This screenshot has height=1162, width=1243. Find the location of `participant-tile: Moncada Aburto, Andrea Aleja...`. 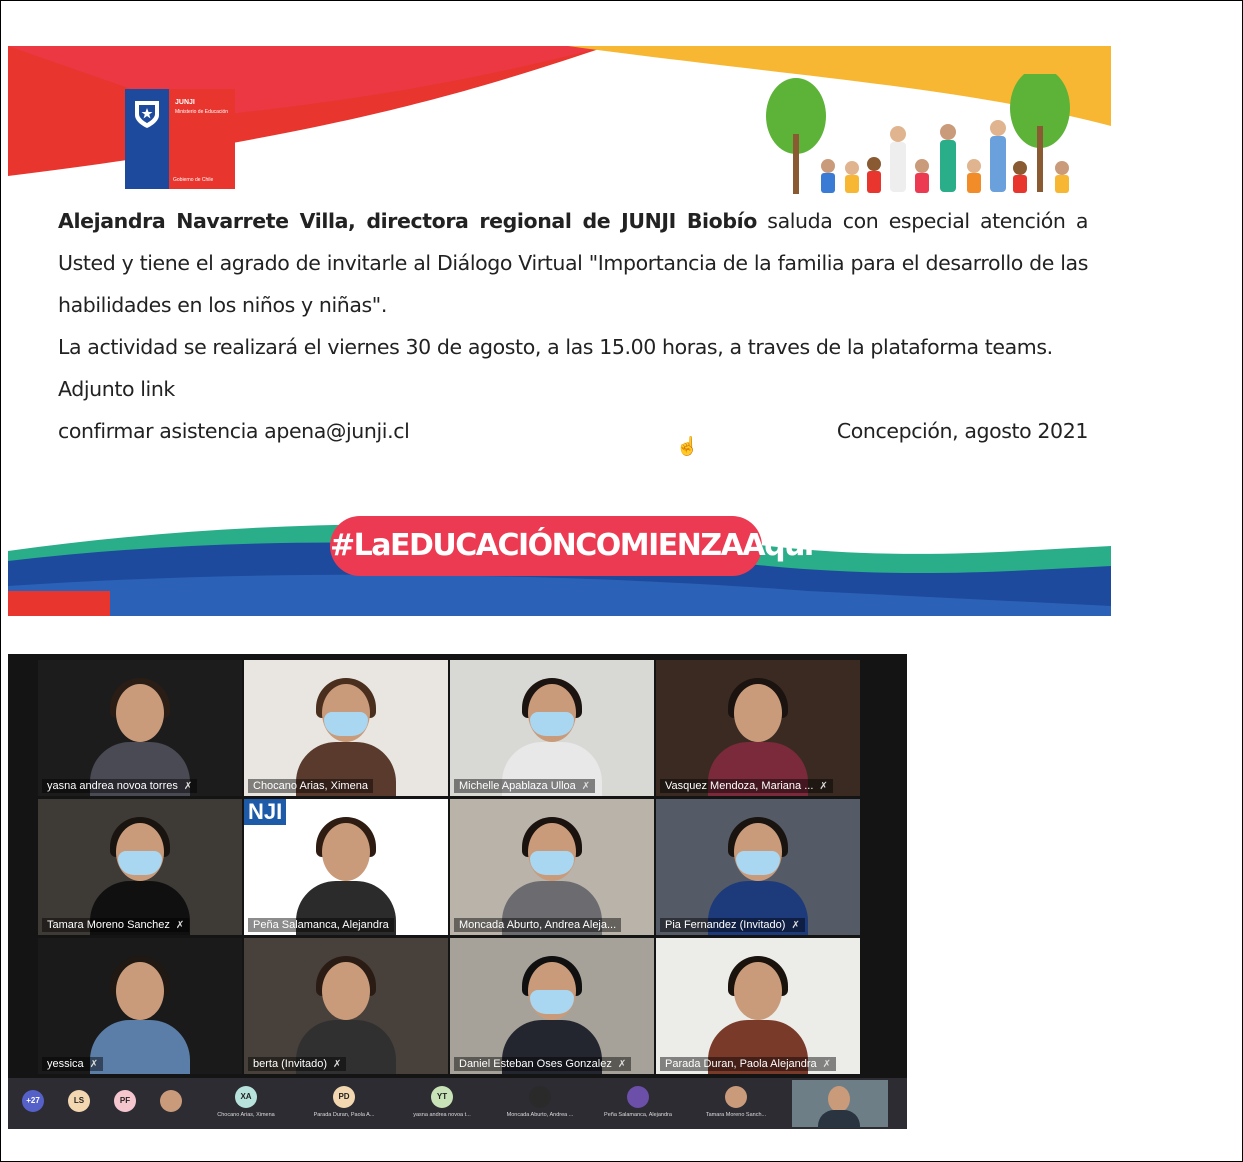

participant-tile: Moncada Aburto, Andrea Aleja... is located at coordinates (552, 867).